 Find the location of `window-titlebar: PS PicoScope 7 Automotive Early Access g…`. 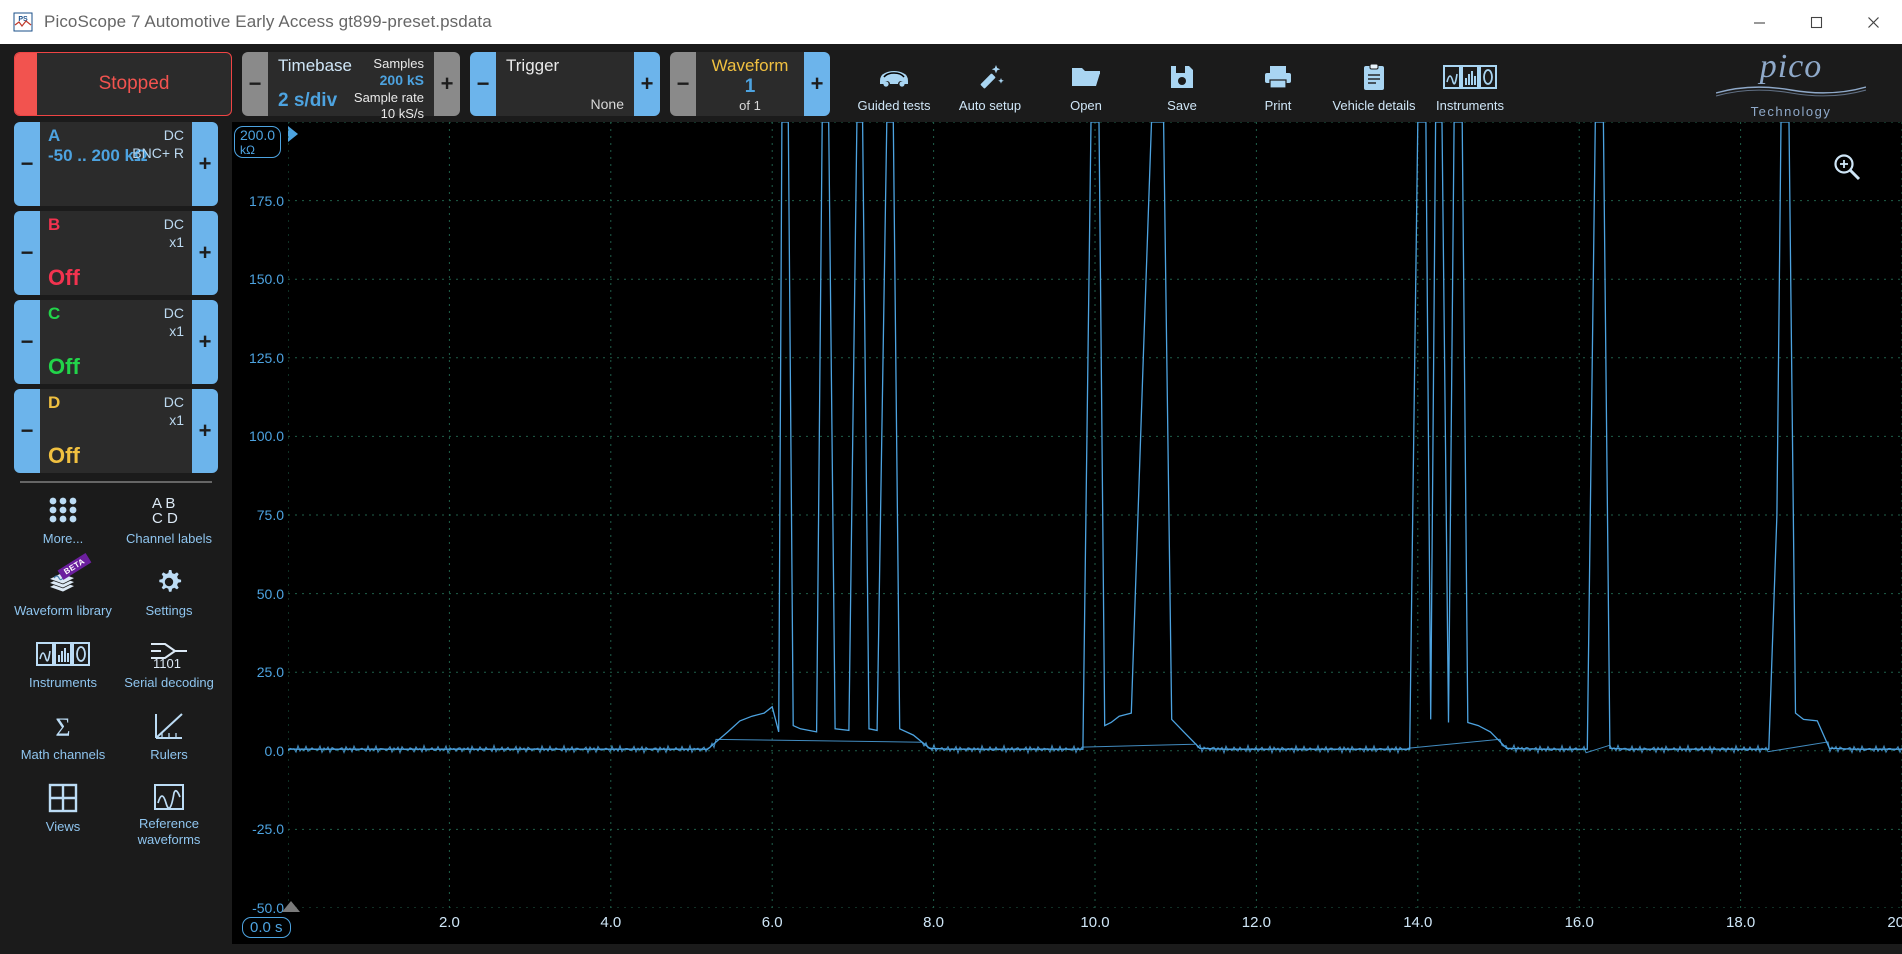

window-titlebar: PS PicoScope 7 Automotive Early Access g… is located at coordinates (951, 22).